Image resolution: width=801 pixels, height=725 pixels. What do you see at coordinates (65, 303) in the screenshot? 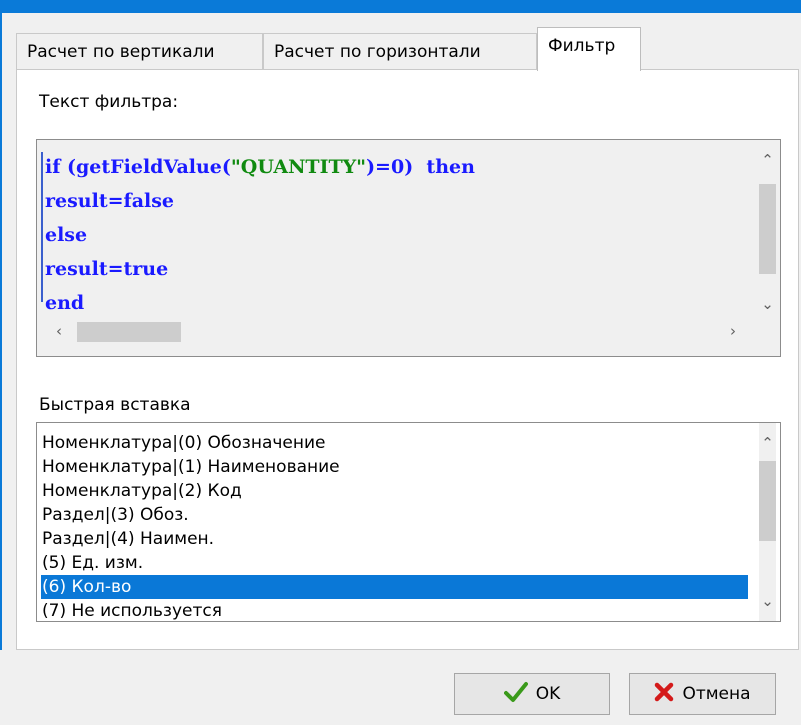
I see `code-line: end` at bounding box center [65, 303].